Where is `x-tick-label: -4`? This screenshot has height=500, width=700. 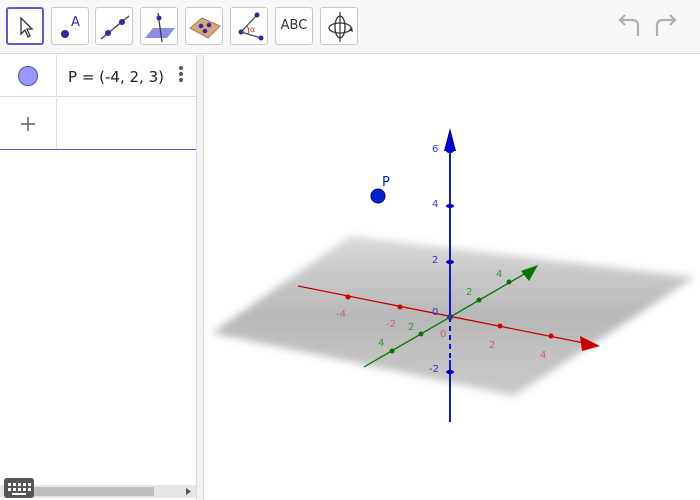
x-tick-label: -4 is located at coordinates (341, 314).